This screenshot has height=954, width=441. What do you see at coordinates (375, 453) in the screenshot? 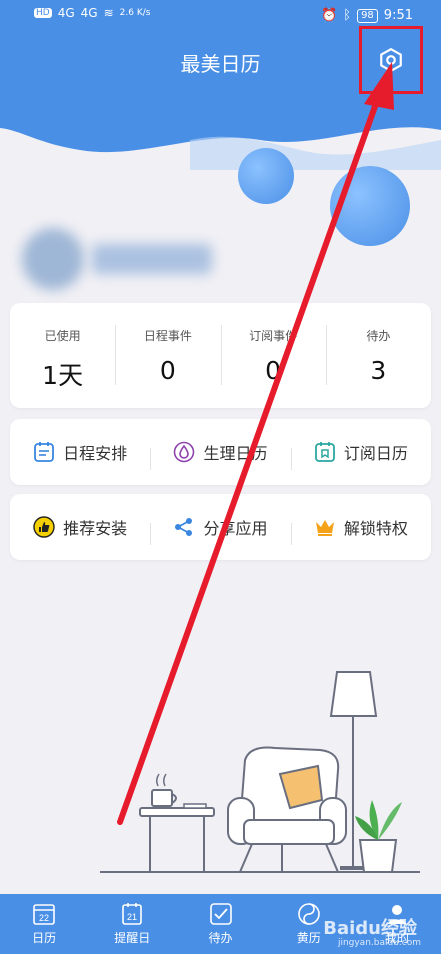
I see `menu-label: 订阅日历` at bounding box center [375, 453].